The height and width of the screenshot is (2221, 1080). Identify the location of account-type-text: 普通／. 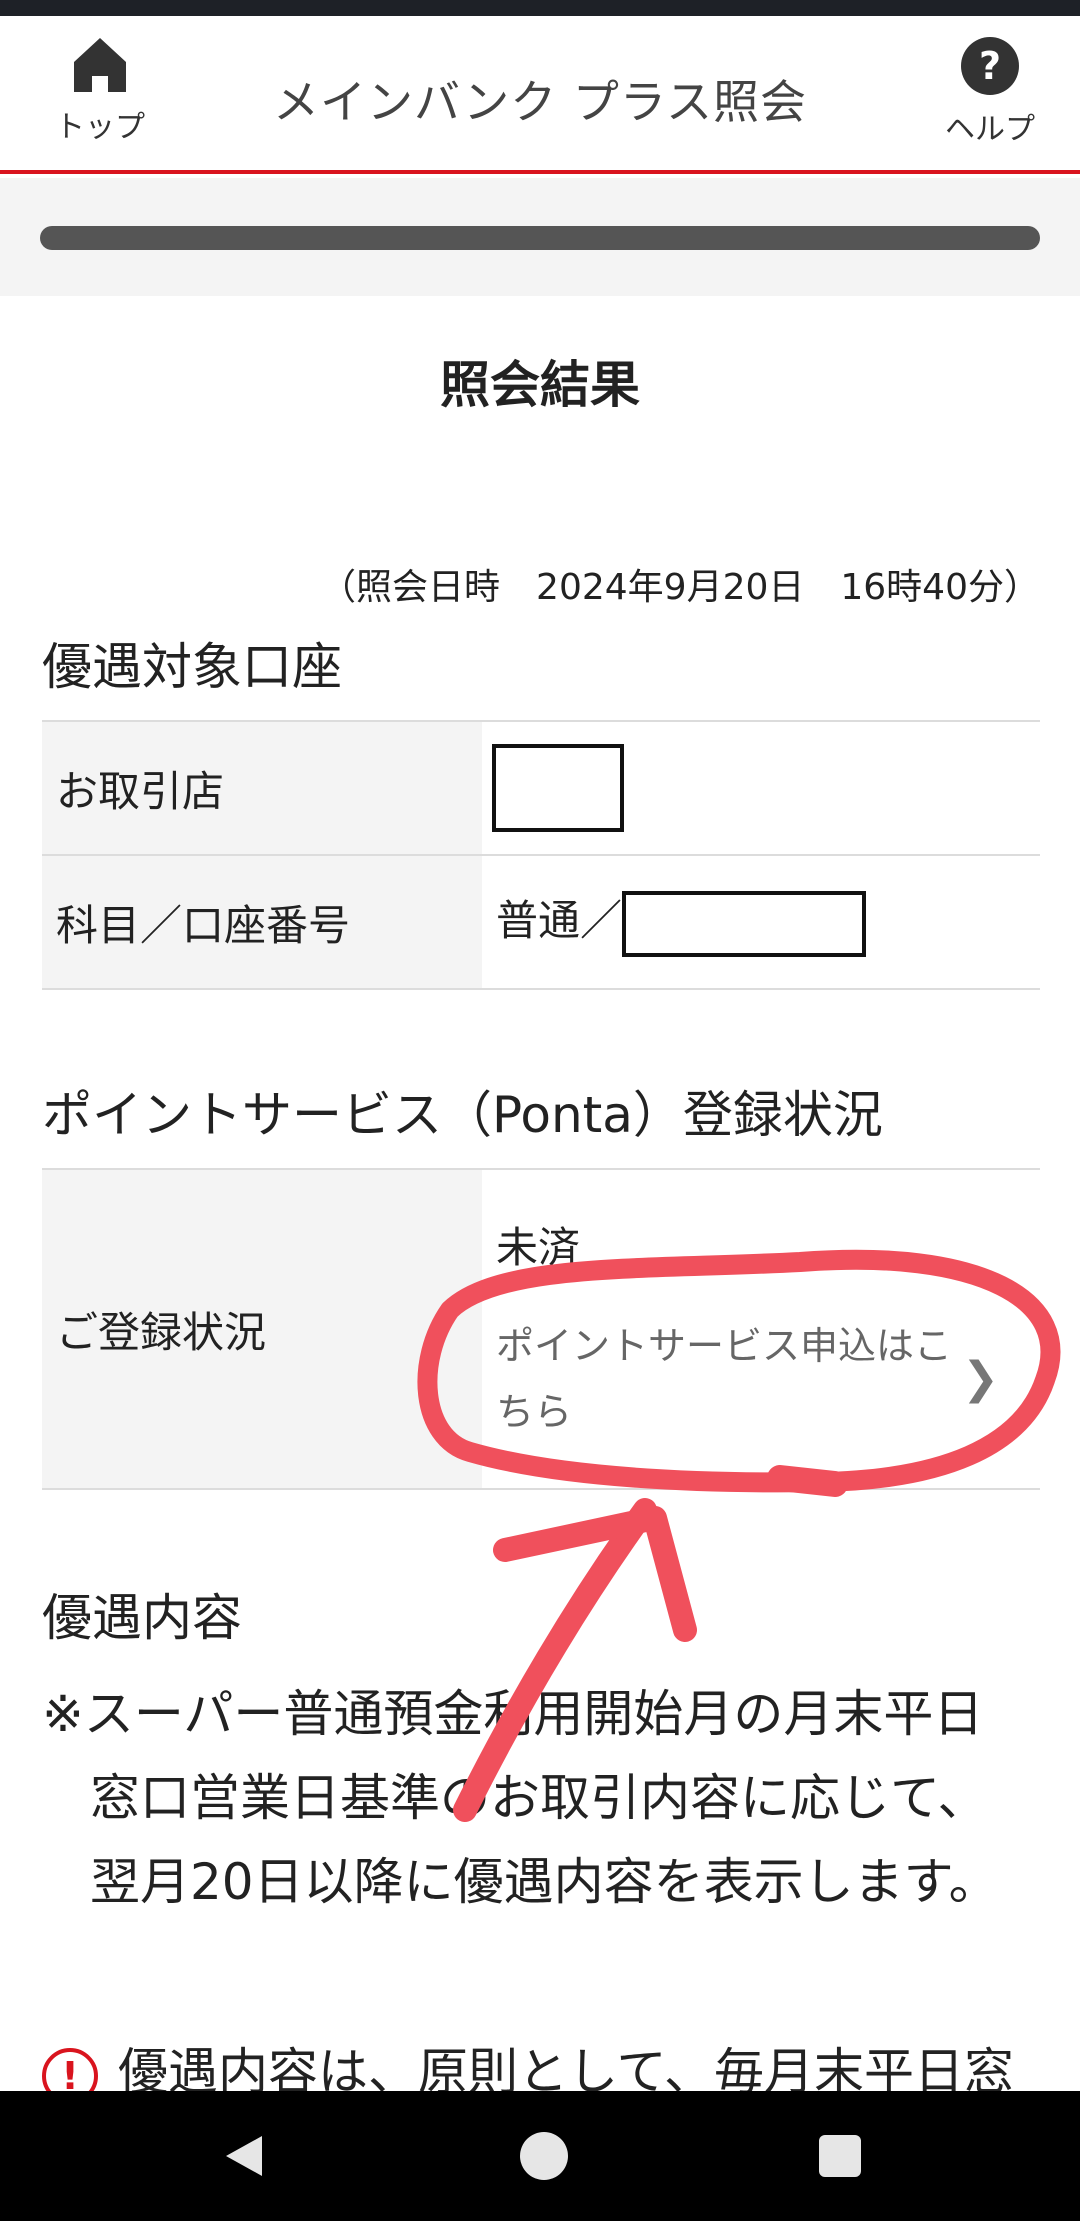
(559, 921).